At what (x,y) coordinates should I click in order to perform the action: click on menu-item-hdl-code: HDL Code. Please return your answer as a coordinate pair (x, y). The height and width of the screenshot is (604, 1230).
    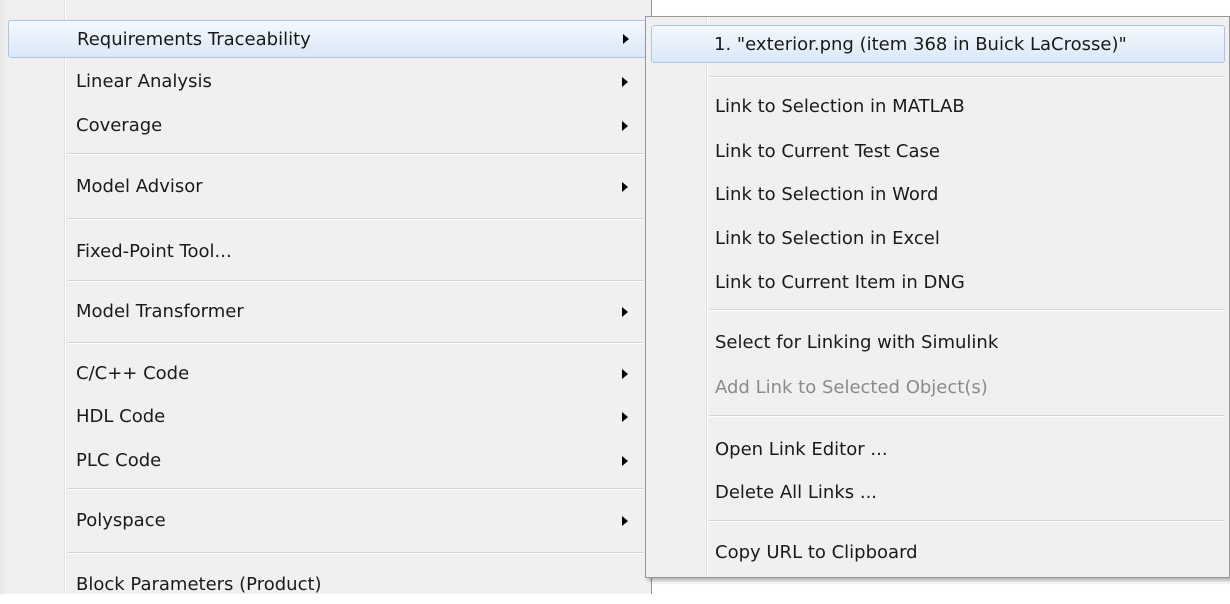
    Looking at the image, I should click on (325, 417).